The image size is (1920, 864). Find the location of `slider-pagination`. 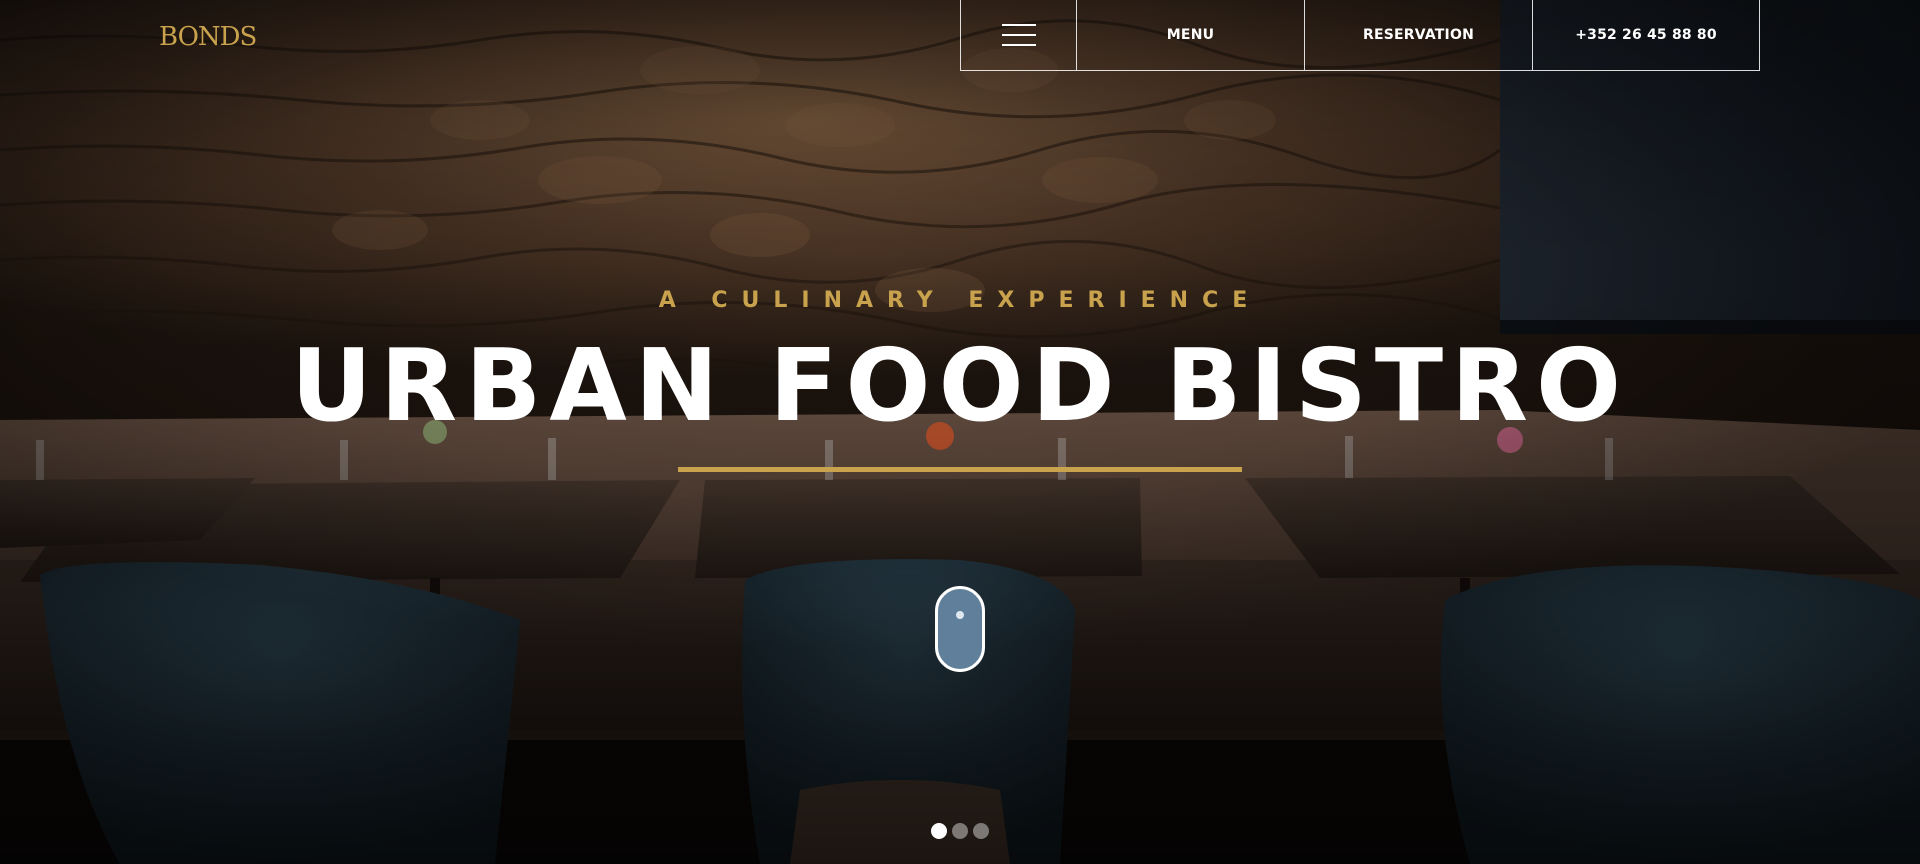

slider-pagination is located at coordinates (960, 831).